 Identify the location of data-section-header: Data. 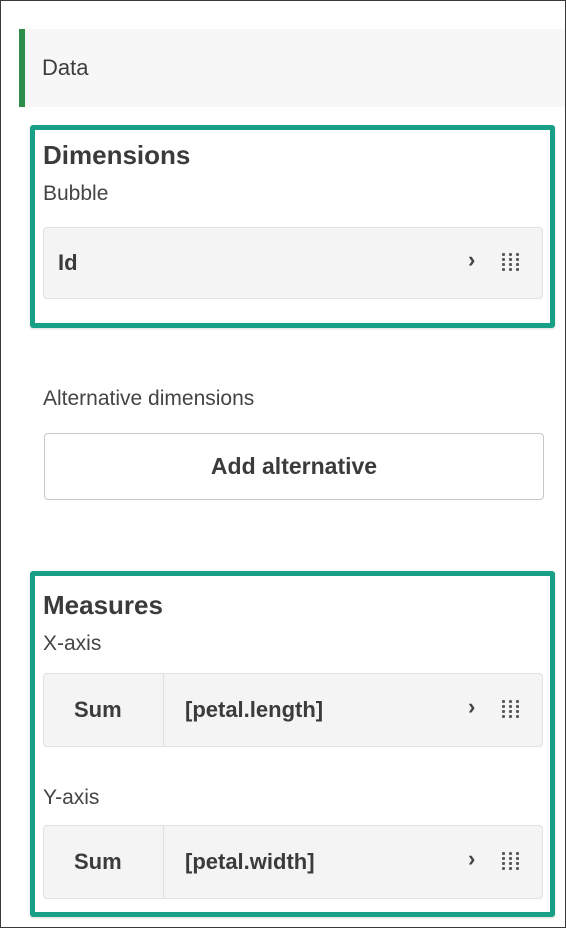
(292, 68).